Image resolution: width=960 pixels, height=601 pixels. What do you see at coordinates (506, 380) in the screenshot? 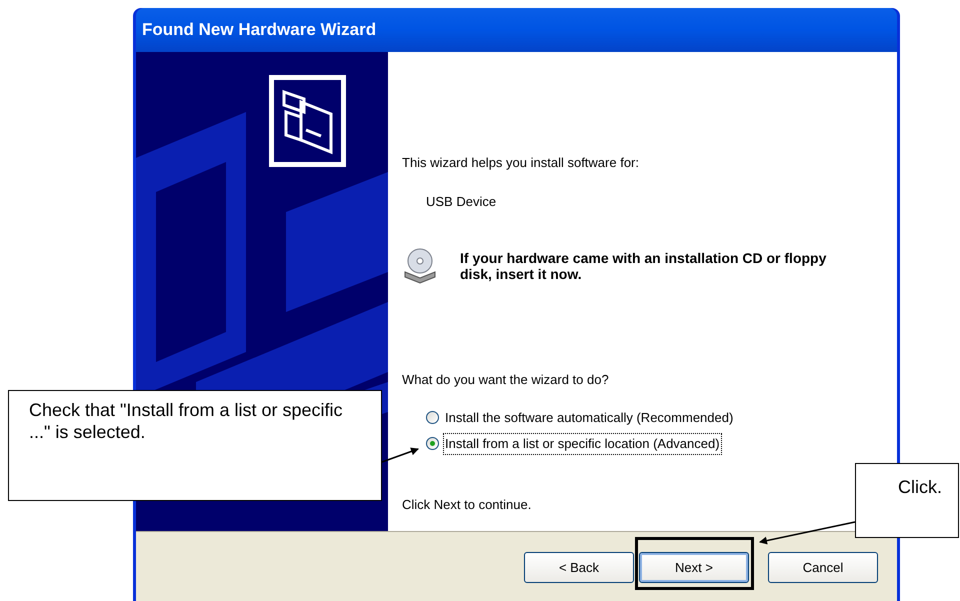
I see `question-text: What do you want the wizard to do?` at bounding box center [506, 380].